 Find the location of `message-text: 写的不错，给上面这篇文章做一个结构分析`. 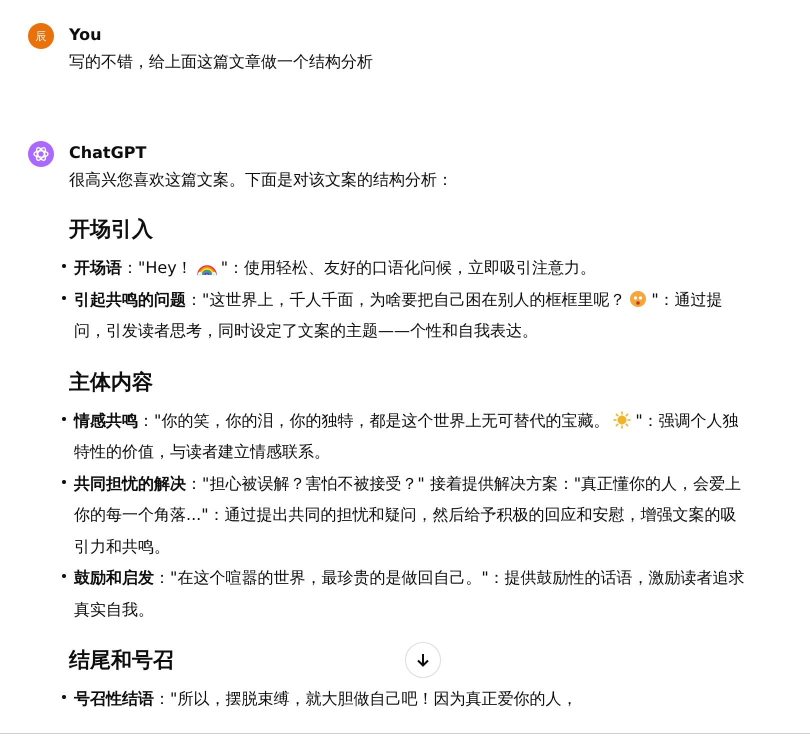

message-text: 写的不错，给上面这篇文章做一个结构分析 is located at coordinates (221, 62).